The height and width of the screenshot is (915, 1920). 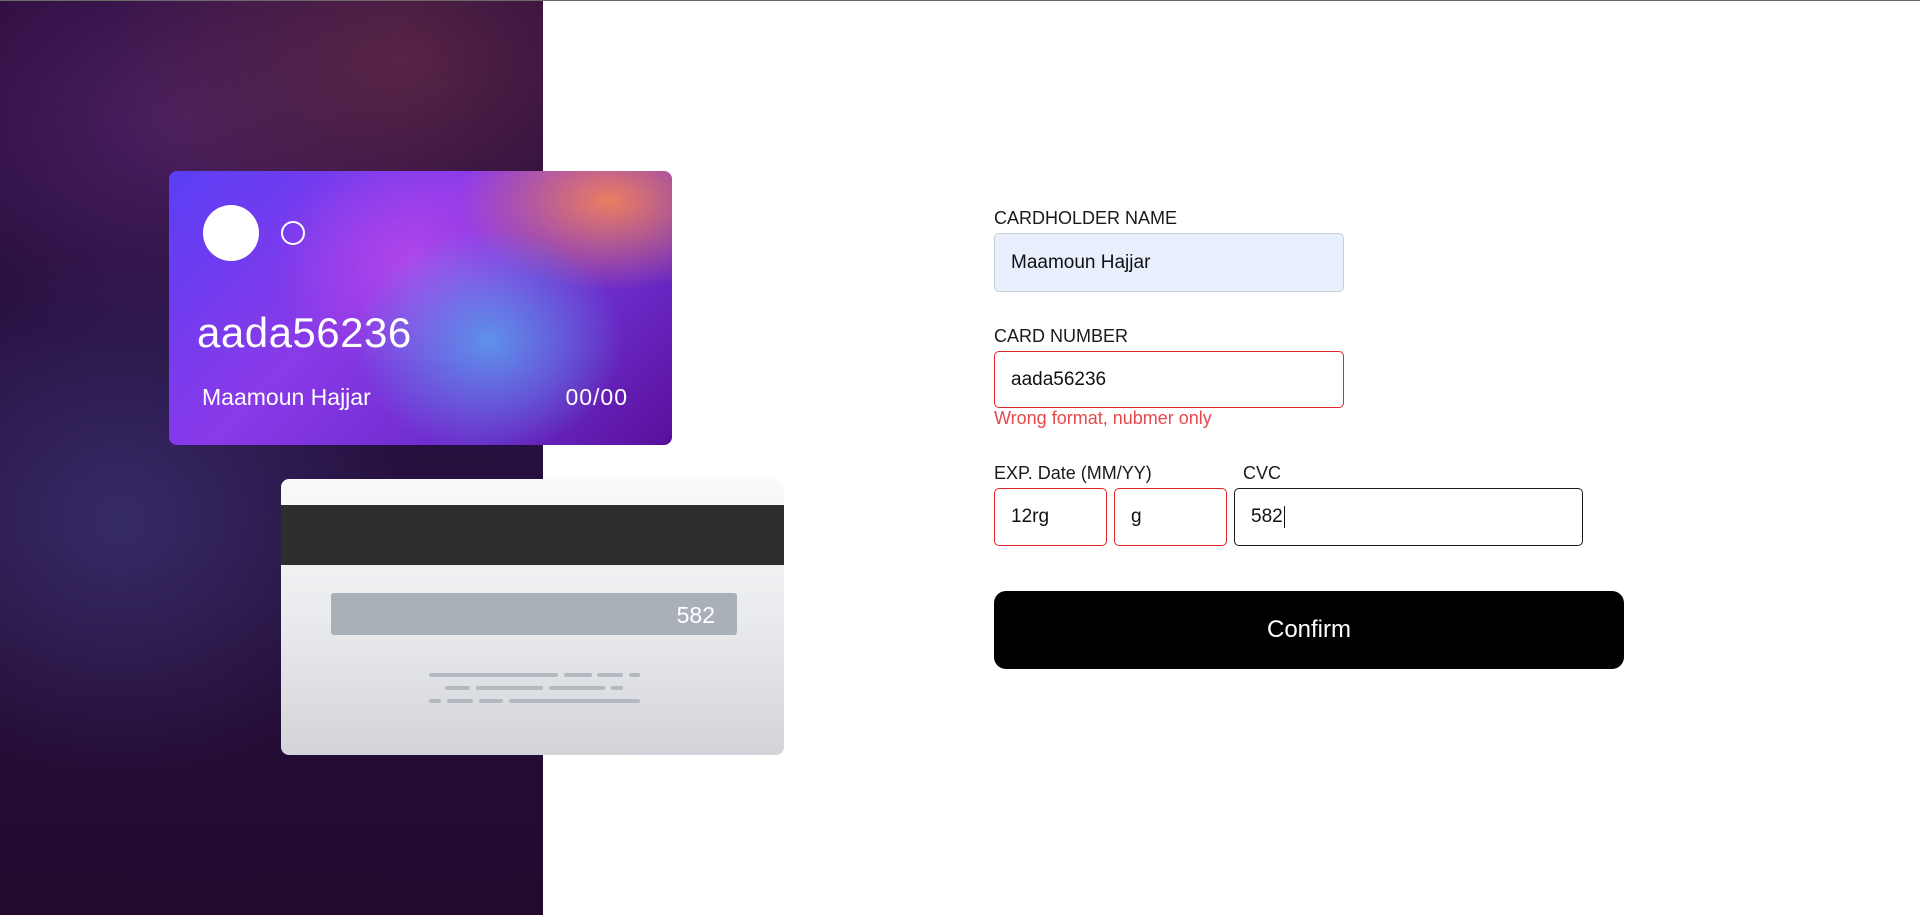 What do you see at coordinates (304, 332) in the screenshot?
I see `card-number-preview: aada56236` at bounding box center [304, 332].